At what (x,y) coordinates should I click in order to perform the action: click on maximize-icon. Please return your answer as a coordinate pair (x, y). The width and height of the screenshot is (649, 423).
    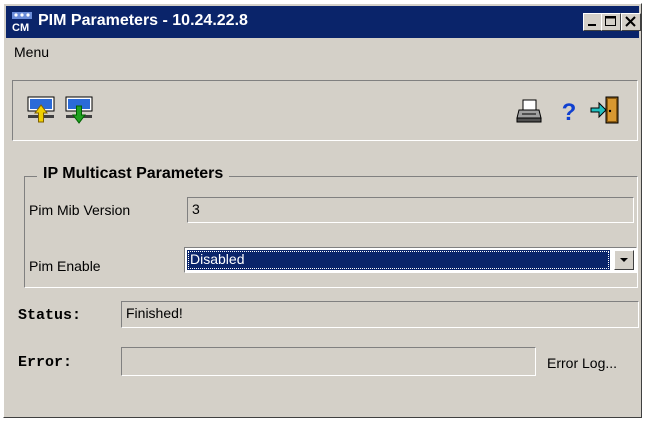
    Looking at the image, I should click on (610, 21).